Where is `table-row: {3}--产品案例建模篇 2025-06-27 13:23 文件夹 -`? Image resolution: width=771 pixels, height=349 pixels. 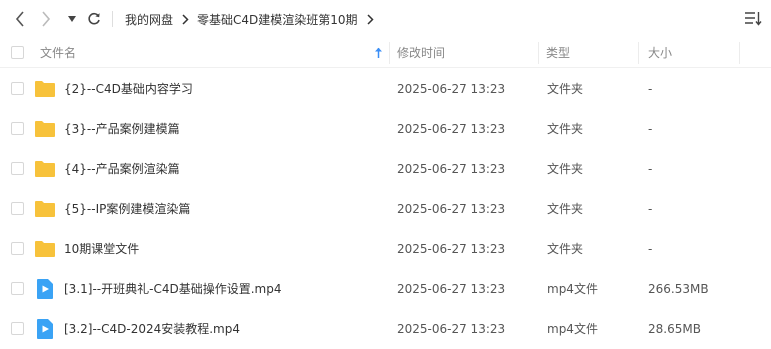 table-row: {3}--产品案例建模篇 2025-06-27 13:23 文件夹 - is located at coordinates (385, 129).